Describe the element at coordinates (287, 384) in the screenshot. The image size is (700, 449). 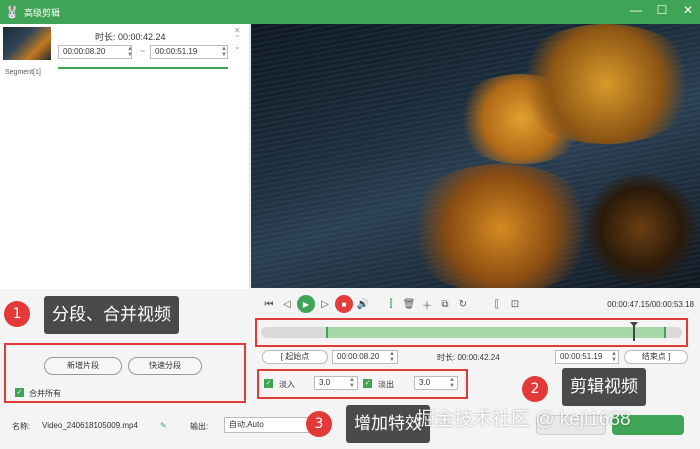
I see `fade-in-label: 淡入` at that location.